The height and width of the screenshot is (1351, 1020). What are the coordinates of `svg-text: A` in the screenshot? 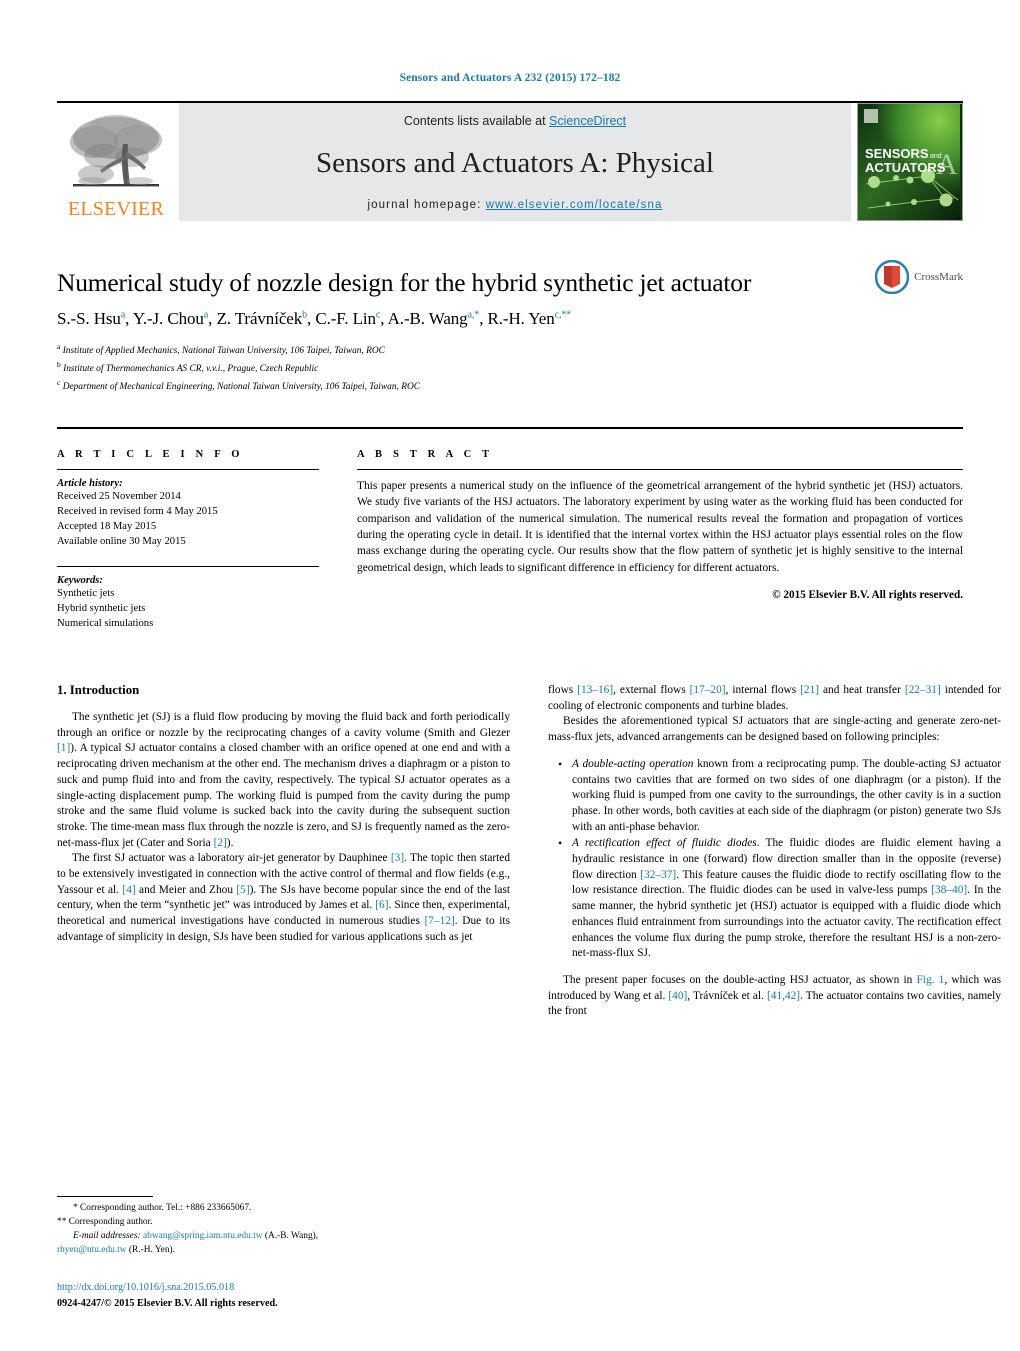 It's located at (947, 164).